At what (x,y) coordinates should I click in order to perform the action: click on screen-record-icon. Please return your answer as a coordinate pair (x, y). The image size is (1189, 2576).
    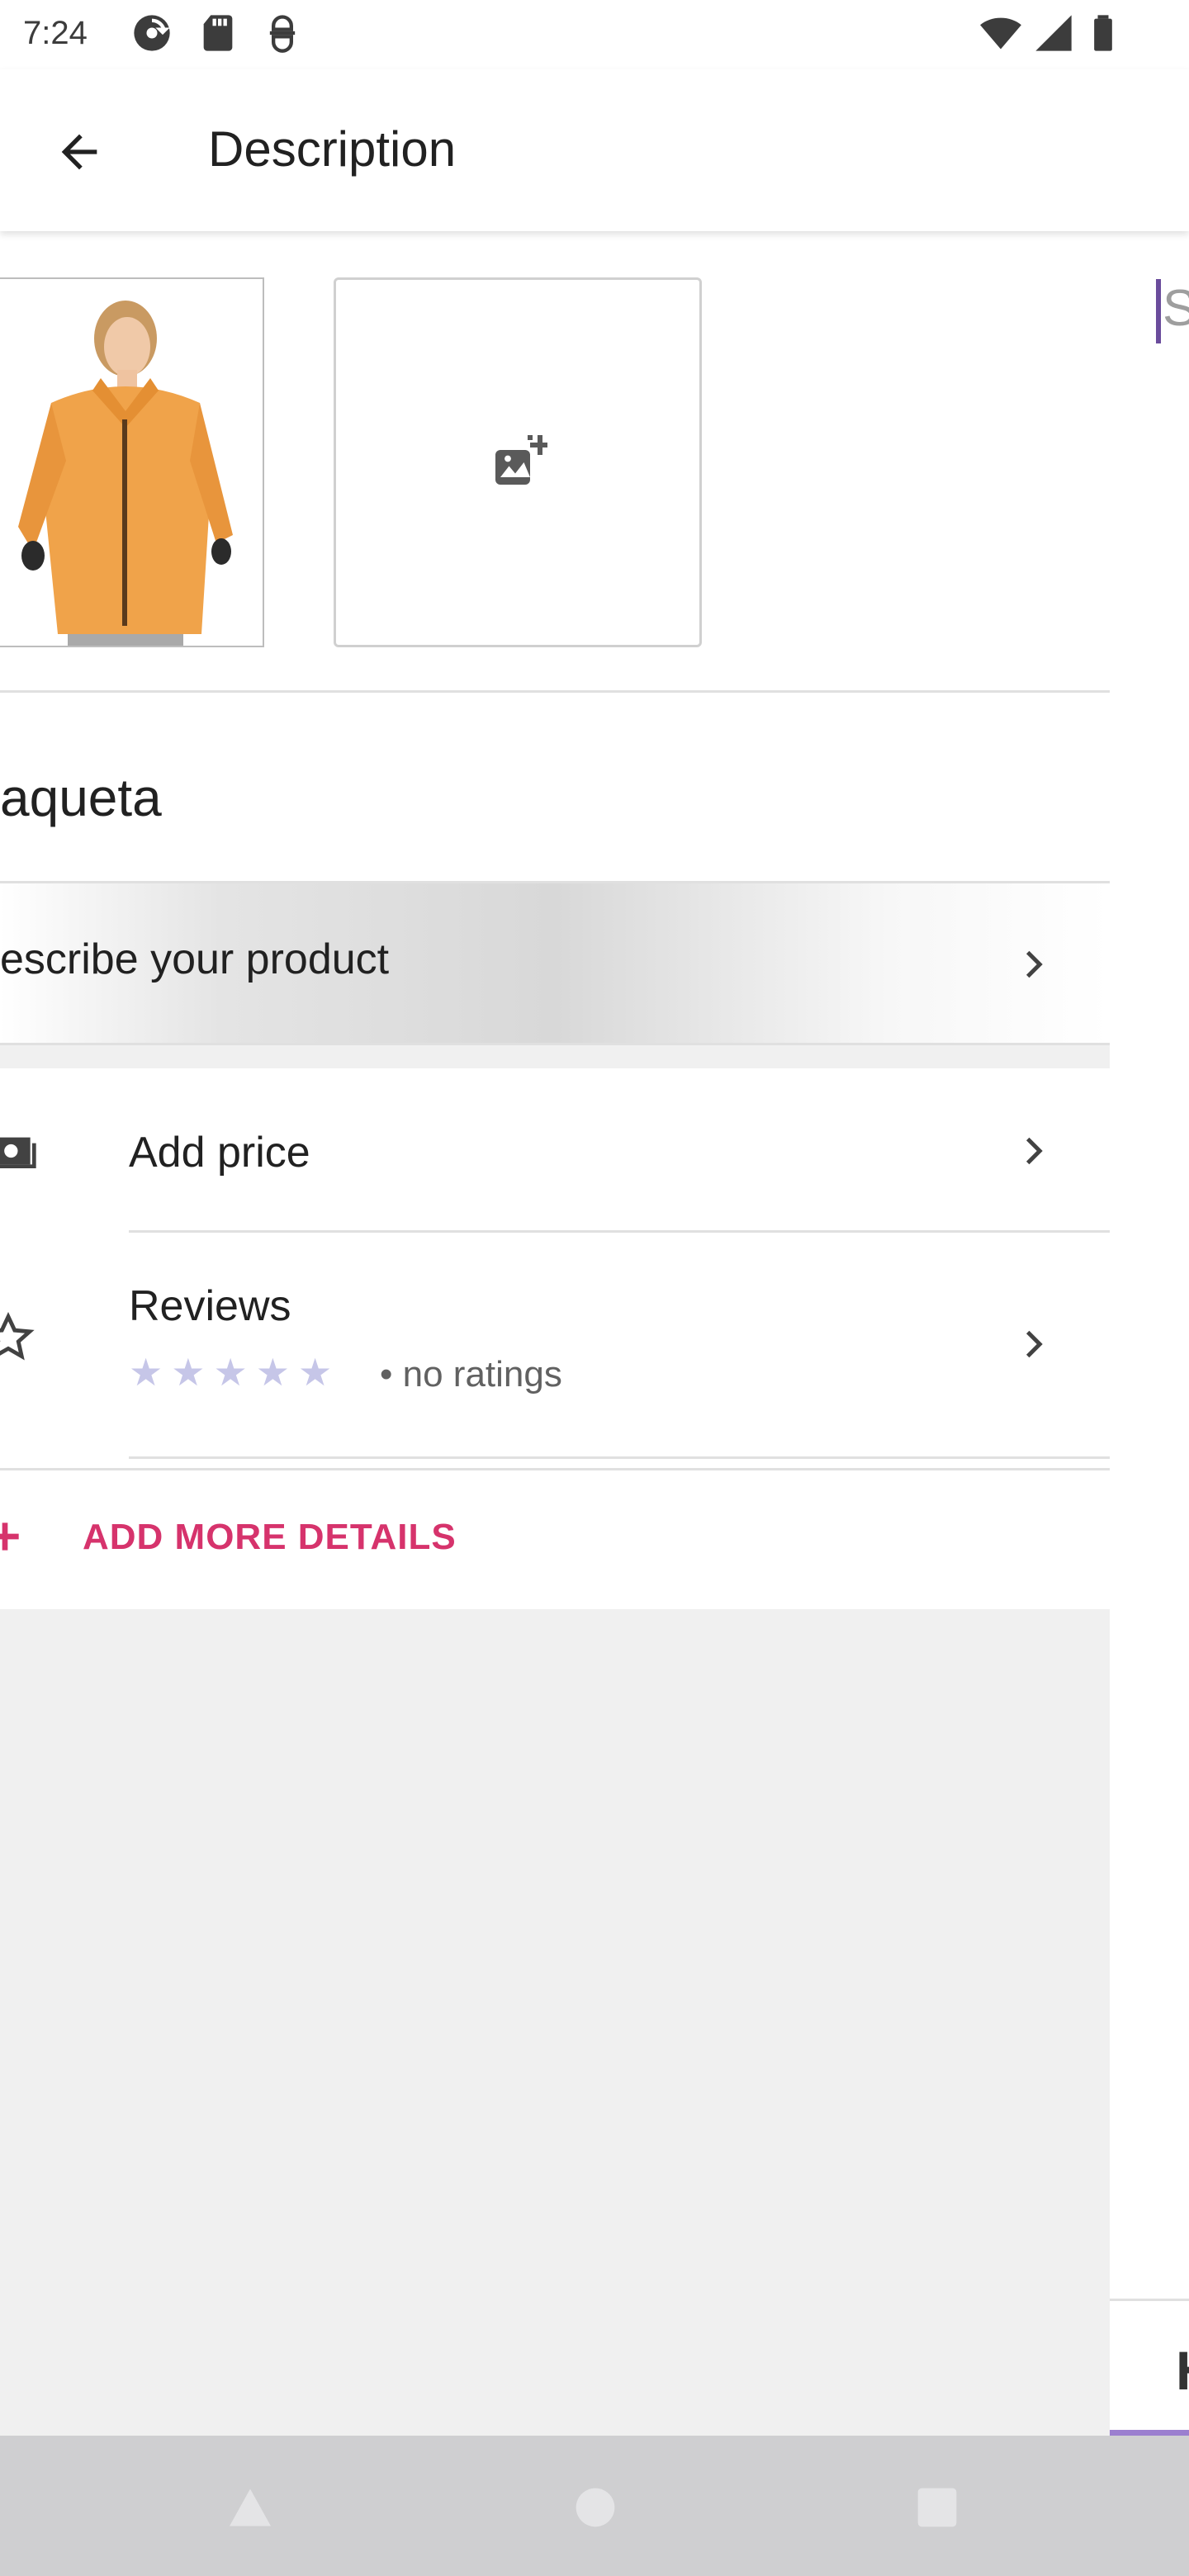
    Looking at the image, I should click on (282, 33).